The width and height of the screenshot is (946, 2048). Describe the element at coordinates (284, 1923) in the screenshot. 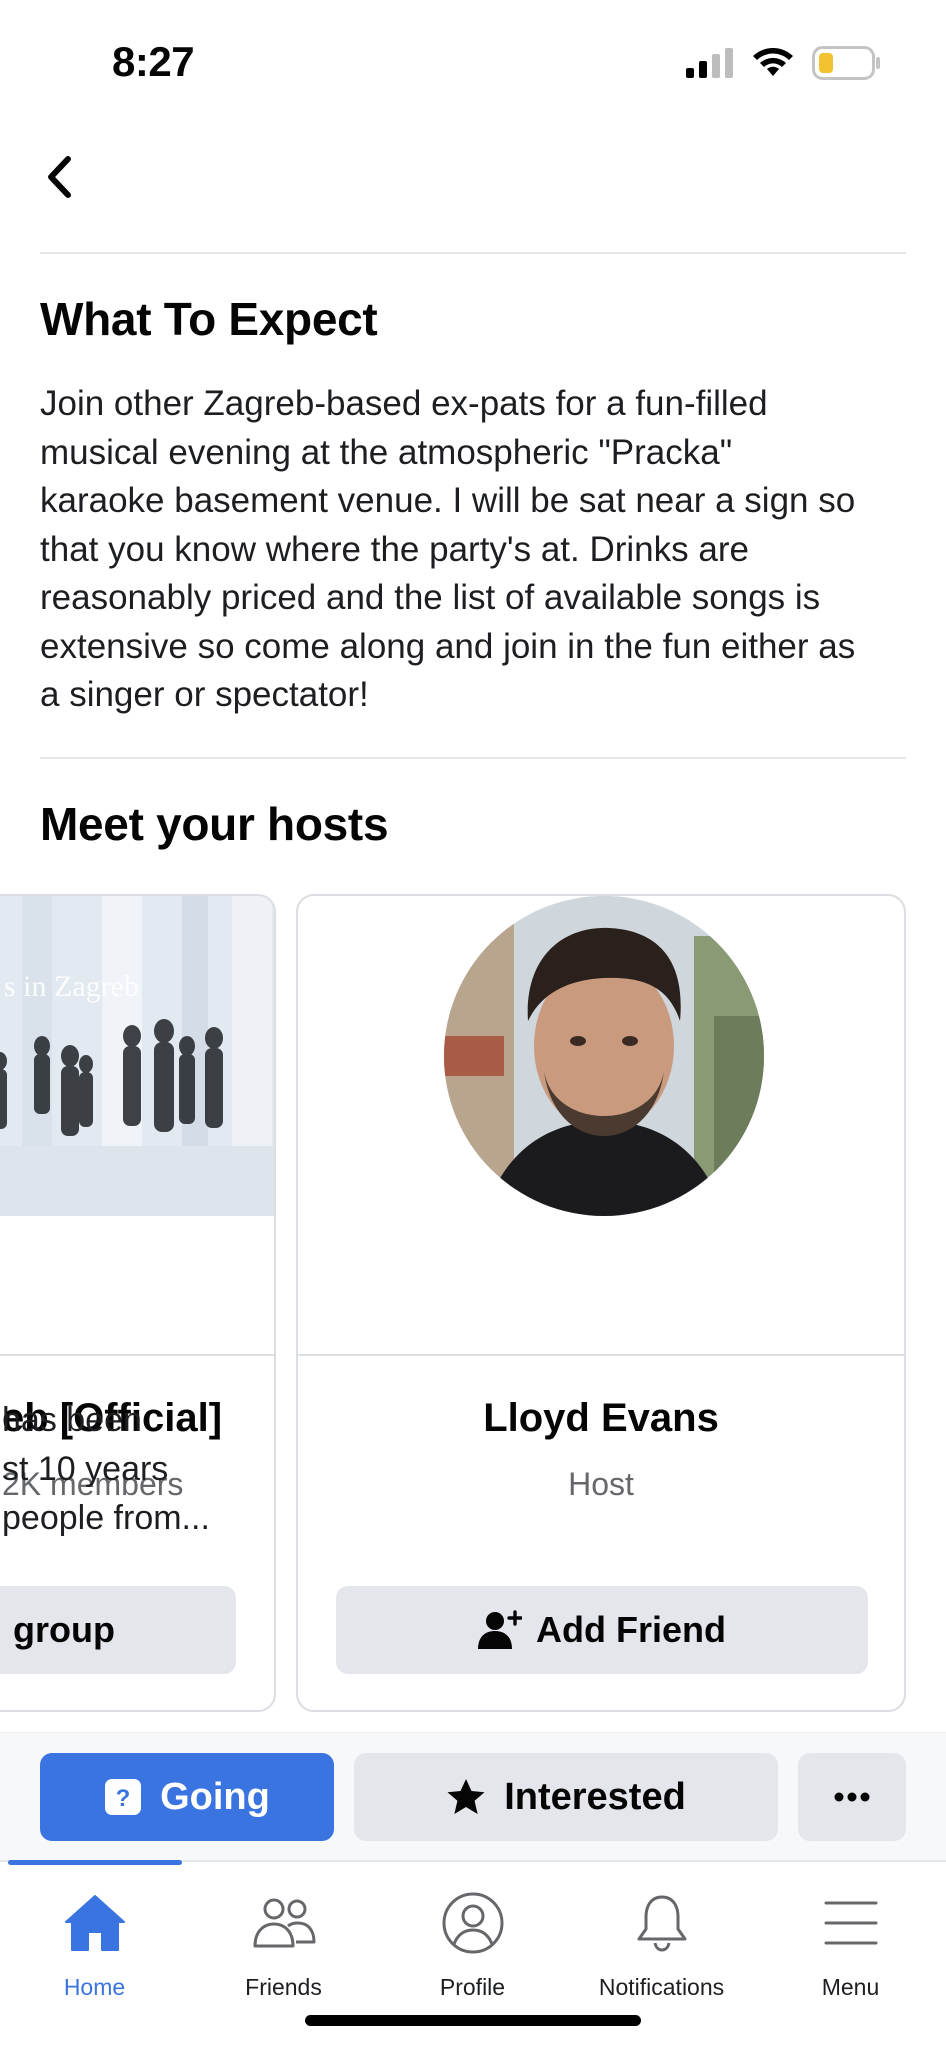

I see `friends-icon` at that location.